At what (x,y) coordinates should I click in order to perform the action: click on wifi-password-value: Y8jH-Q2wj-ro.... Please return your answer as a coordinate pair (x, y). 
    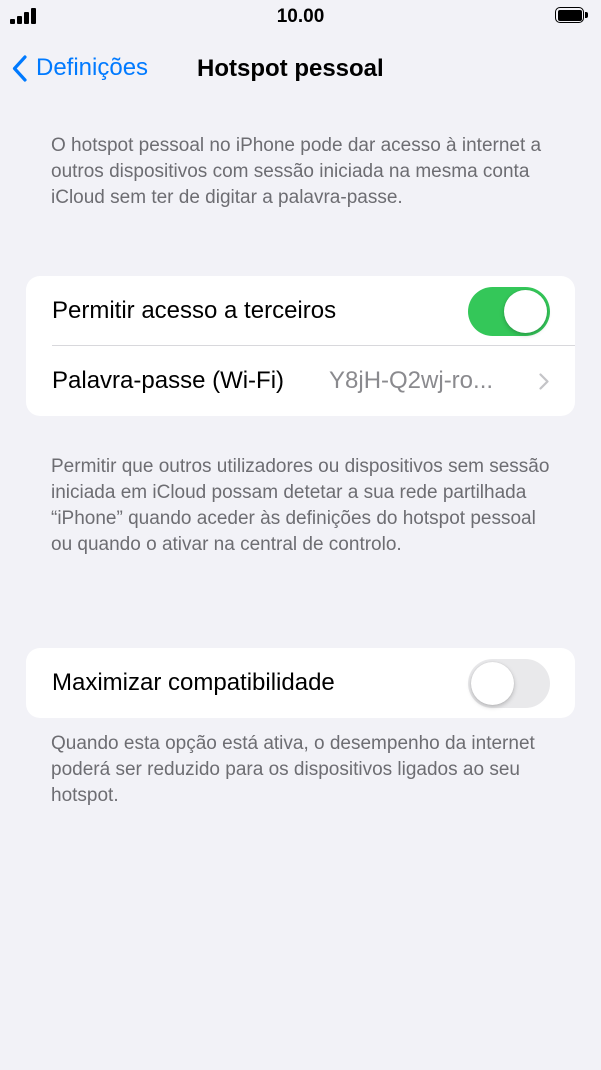
    Looking at the image, I should click on (411, 380).